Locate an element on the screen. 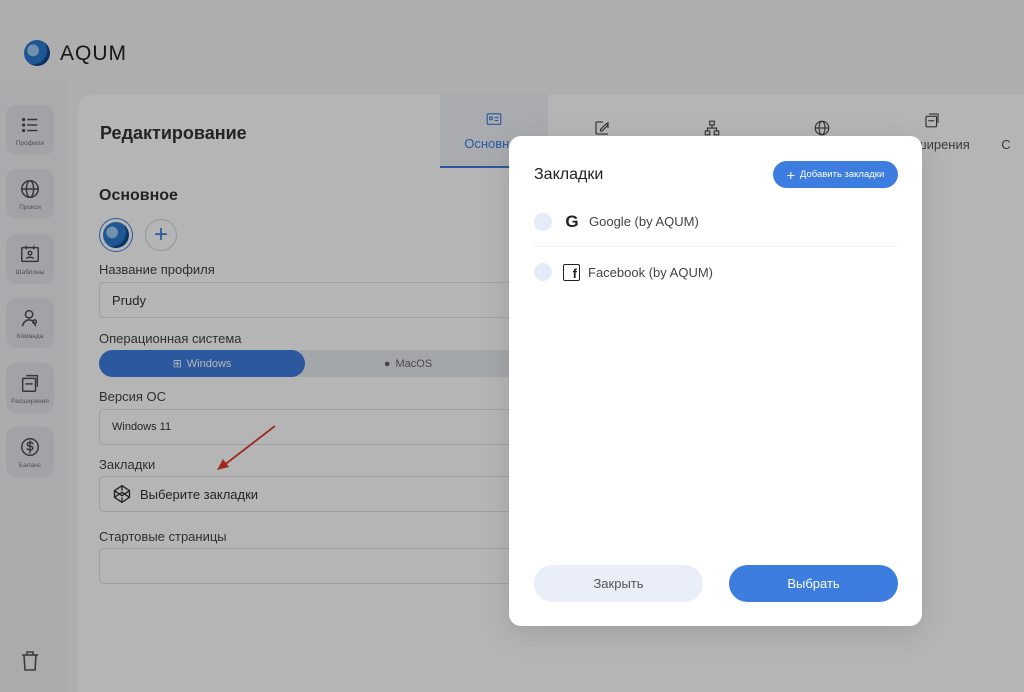  bookmark-label: Google (by AQUM) is located at coordinates (644, 221).